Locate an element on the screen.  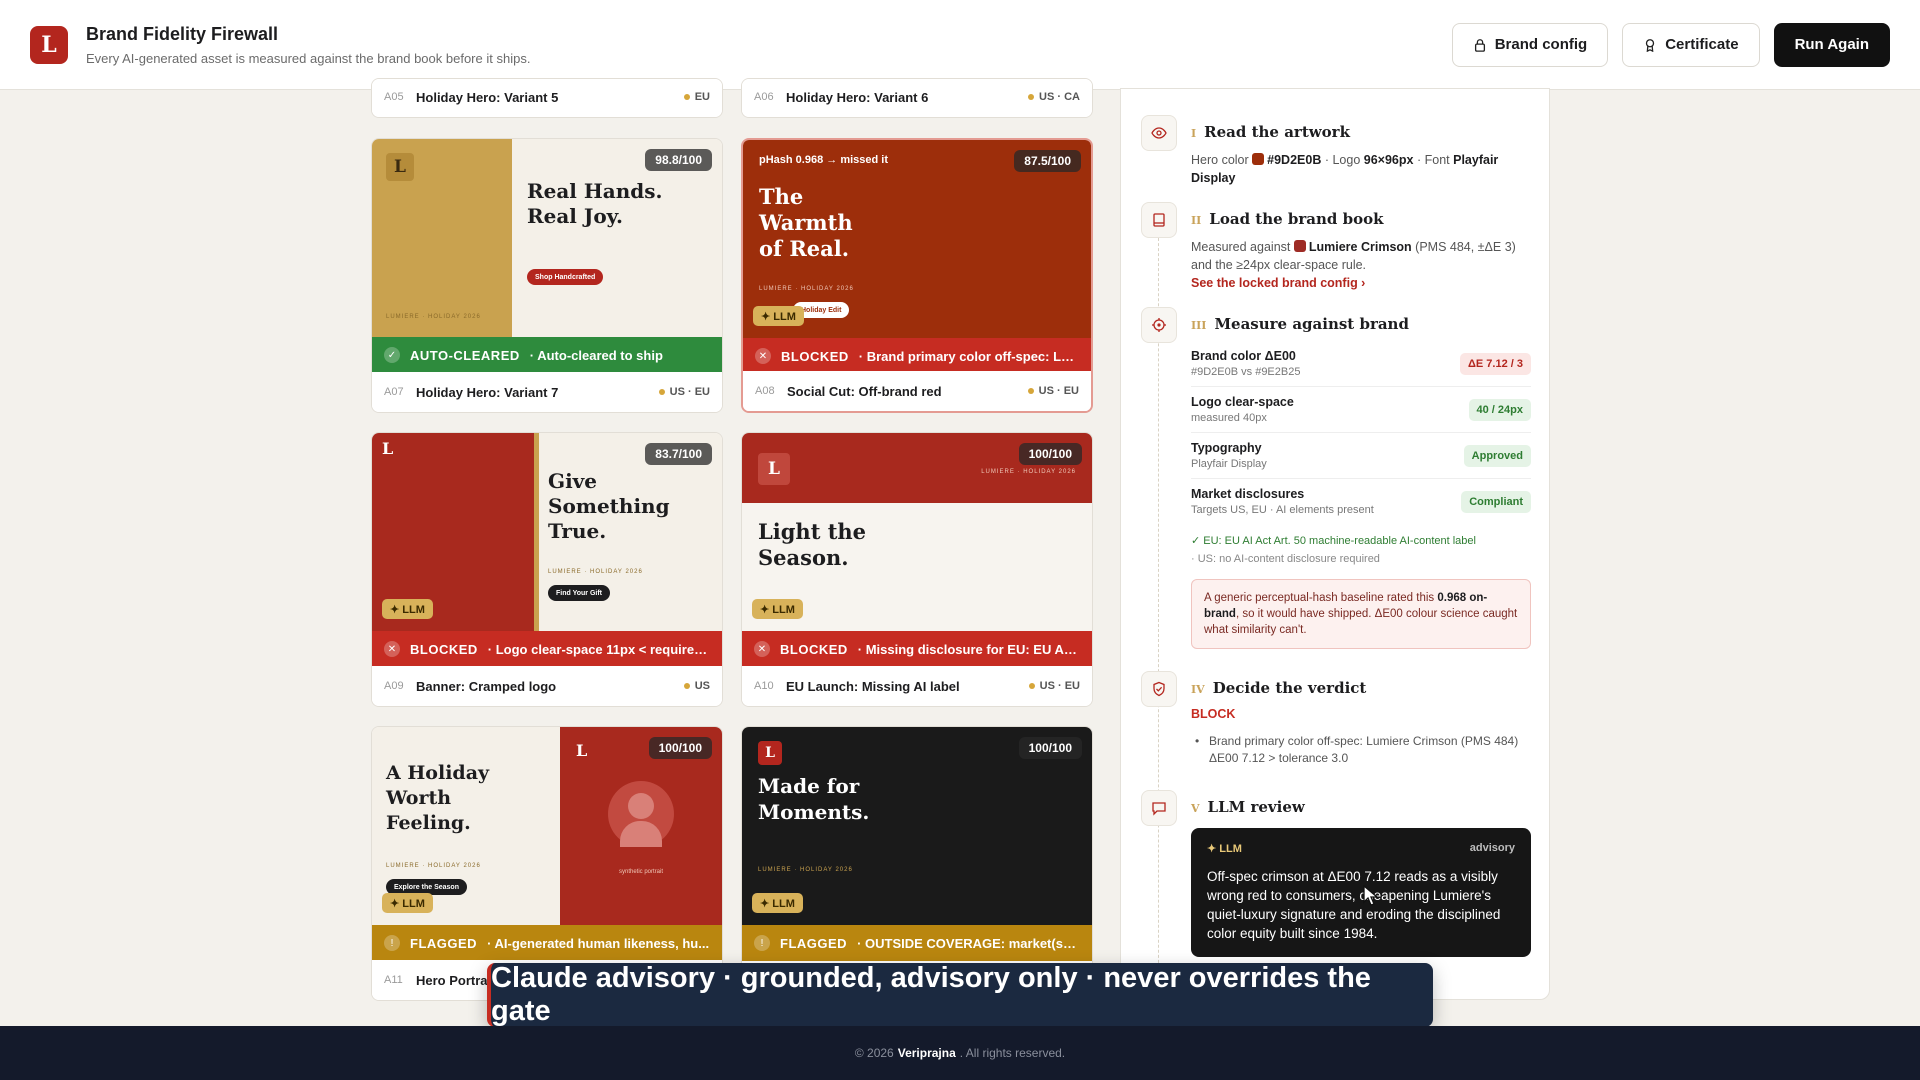
measurement-name: Brand color ΔE00 is located at coordinates (1243, 356).